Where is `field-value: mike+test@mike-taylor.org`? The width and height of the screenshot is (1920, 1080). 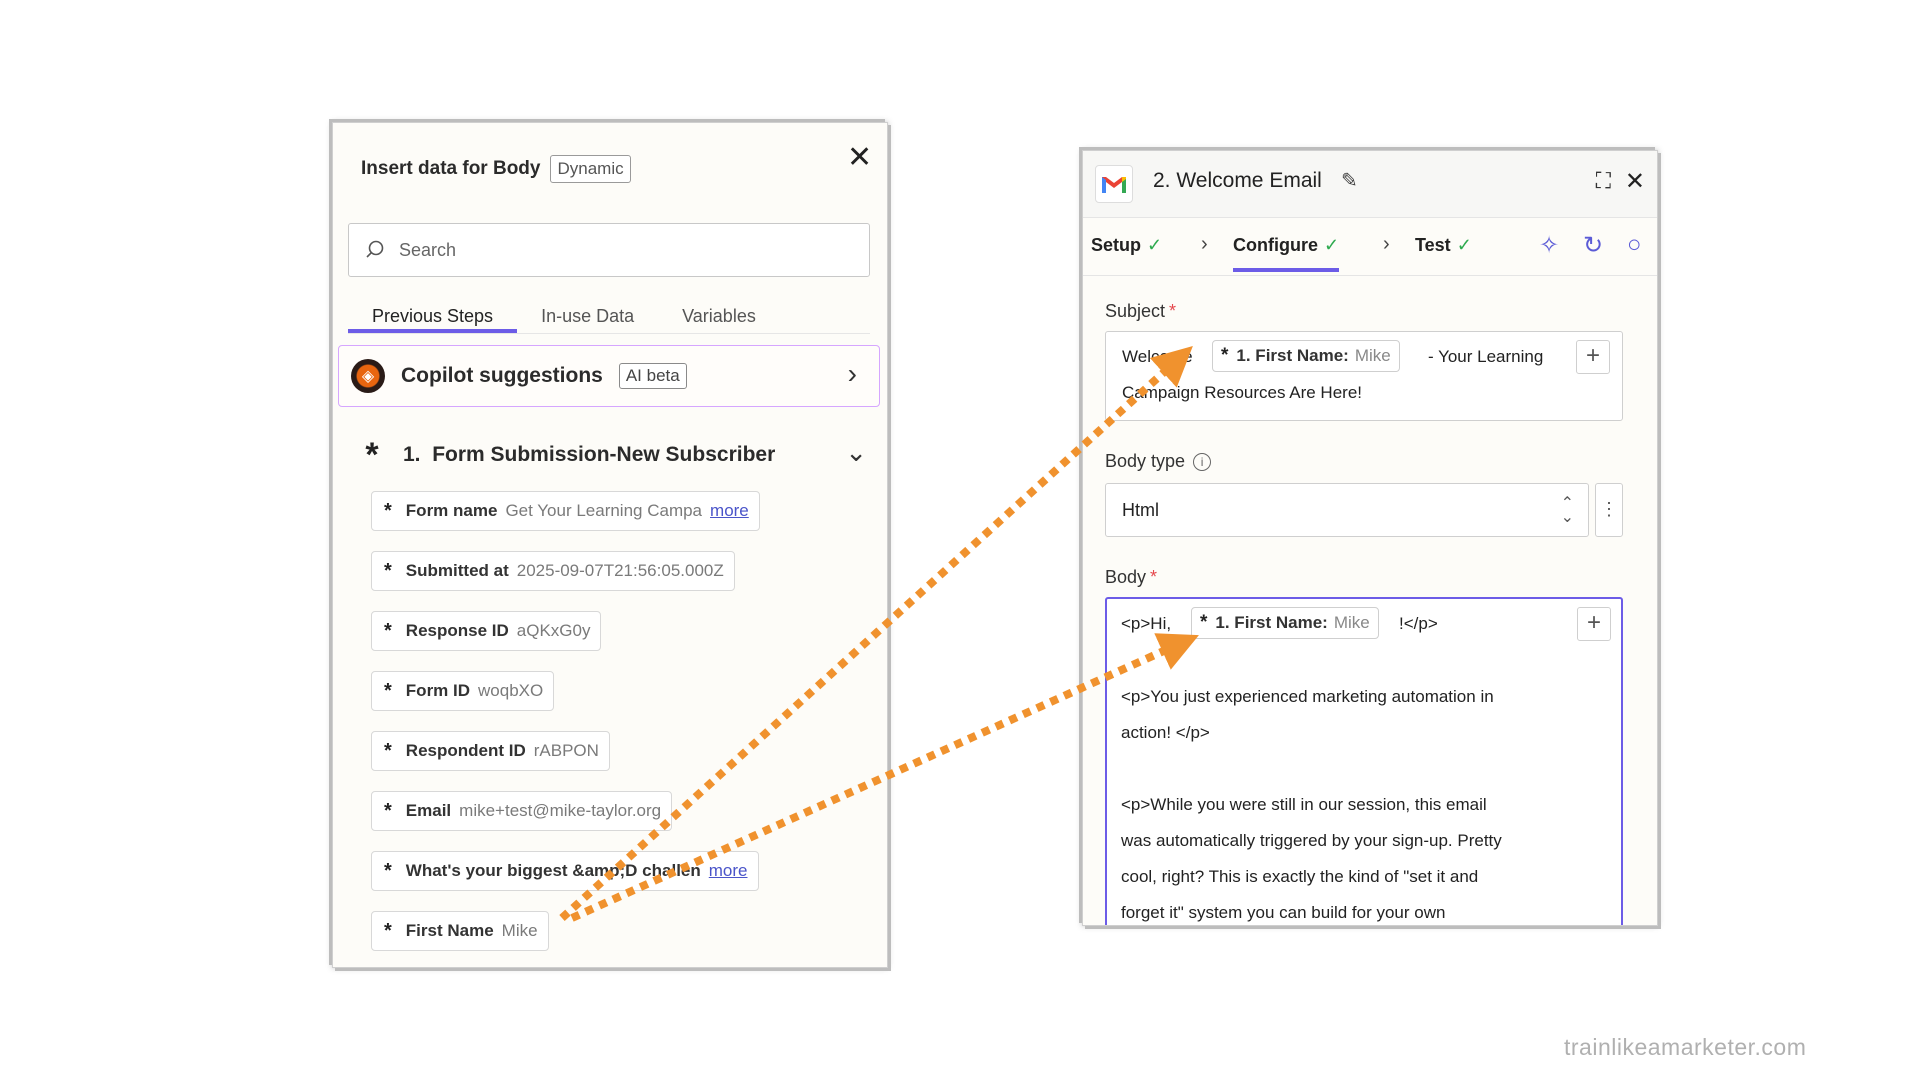
field-value: mike+test@mike-taylor.org is located at coordinates (560, 810).